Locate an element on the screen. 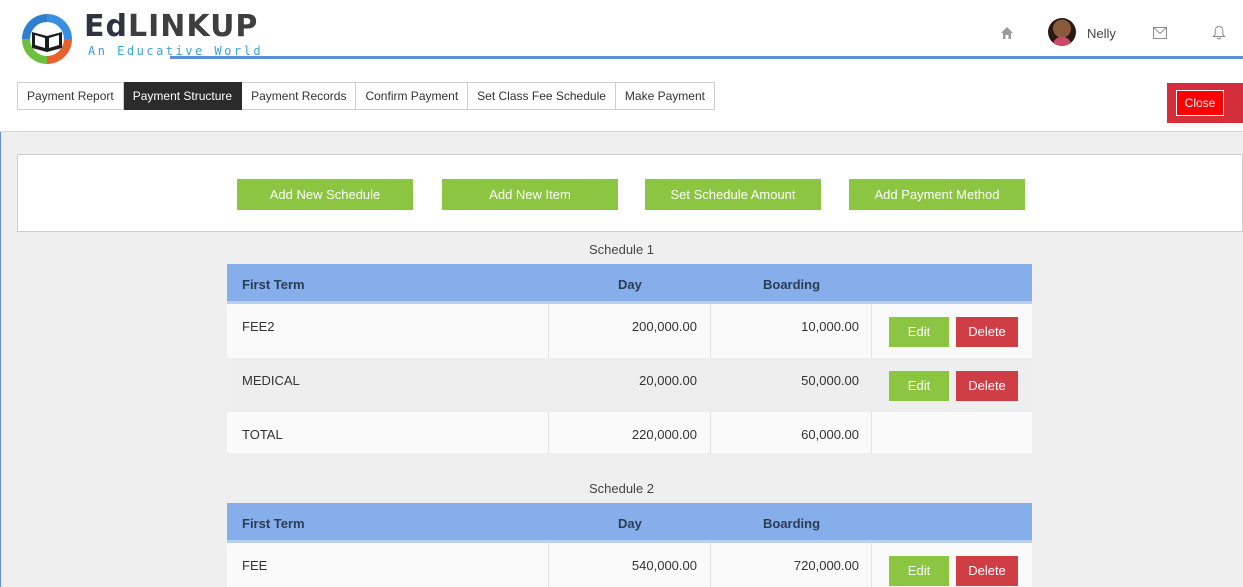 This screenshot has height=587, width=1243. tab-payment-report: Payment Report is located at coordinates (70, 96).